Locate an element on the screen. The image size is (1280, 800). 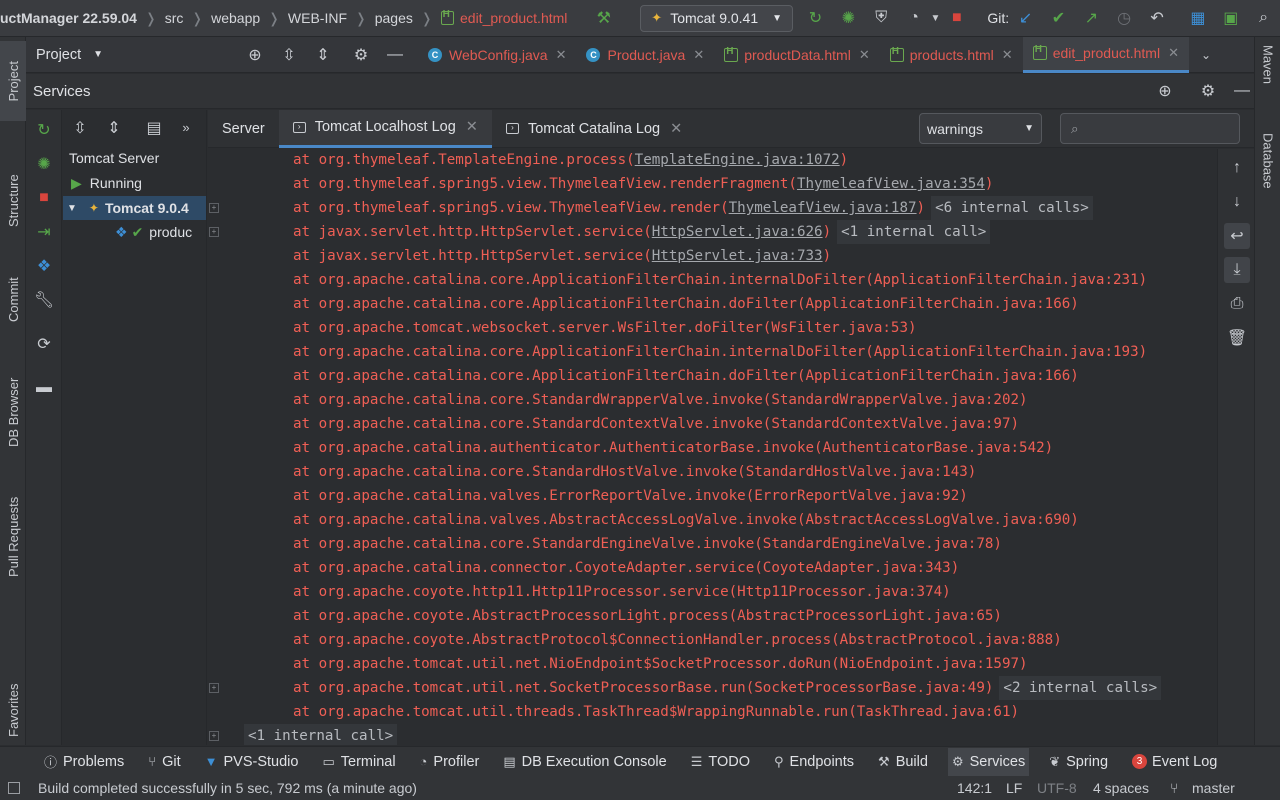
tree-status-running: ▶ Running is located at coordinates (106, 183).